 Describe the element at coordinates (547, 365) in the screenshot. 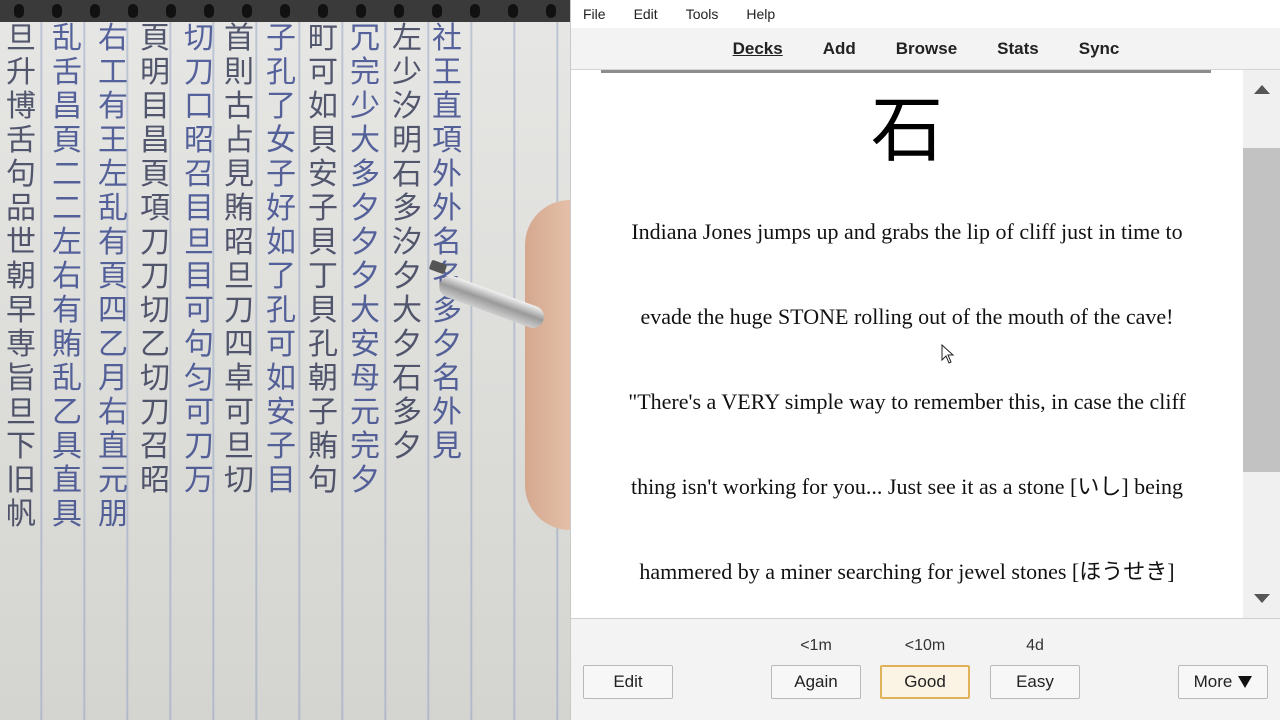

I see `hand` at that location.